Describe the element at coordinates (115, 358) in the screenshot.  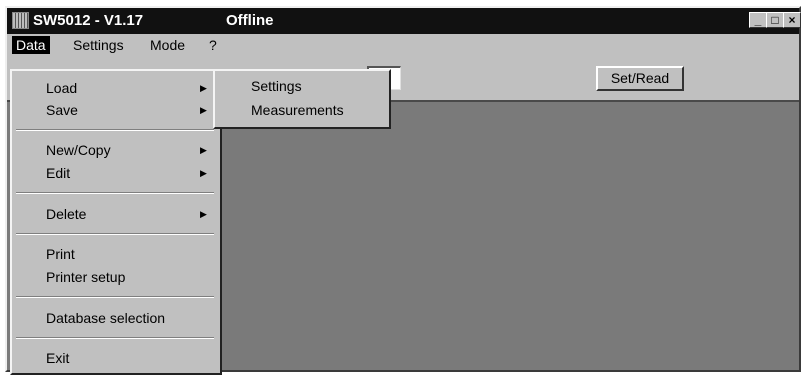
I see `menu-item-exit: Exit` at that location.